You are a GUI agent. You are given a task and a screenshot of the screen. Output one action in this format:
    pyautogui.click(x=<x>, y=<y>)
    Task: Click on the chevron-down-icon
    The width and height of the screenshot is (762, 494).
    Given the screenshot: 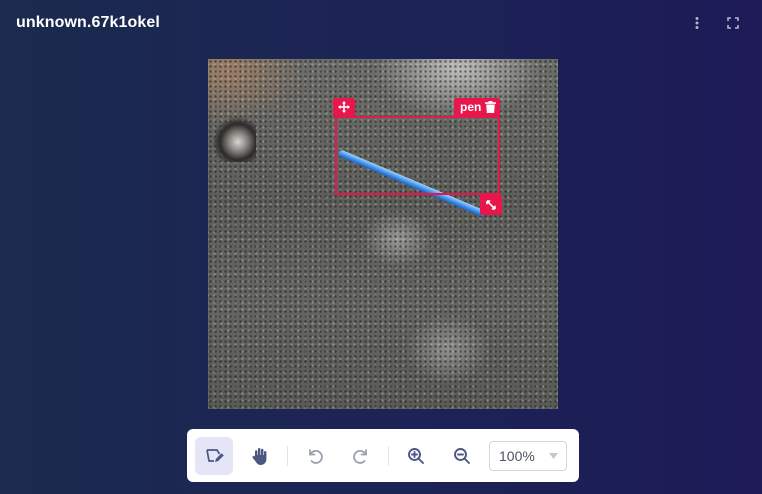 What is the action you would take?
    pyautogui.click(x=553, y=455)
    